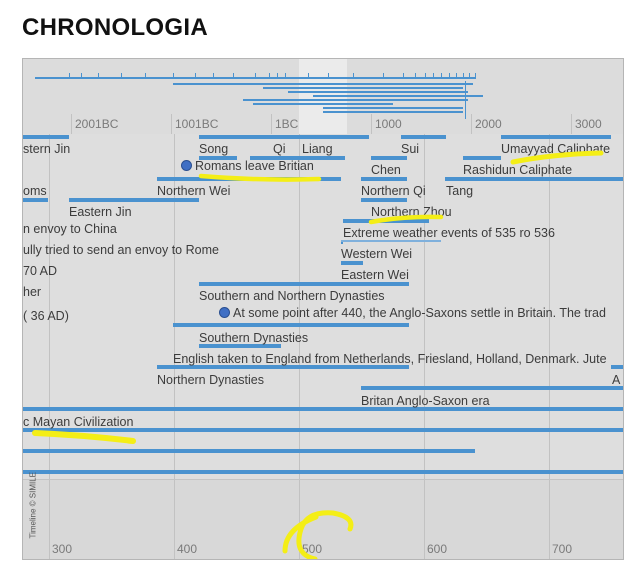 The image size is (641, 565). What do you see at coordinates (318, 534) in the screenshot?
I see `highlight-circle` at bounding box center [318, 534].